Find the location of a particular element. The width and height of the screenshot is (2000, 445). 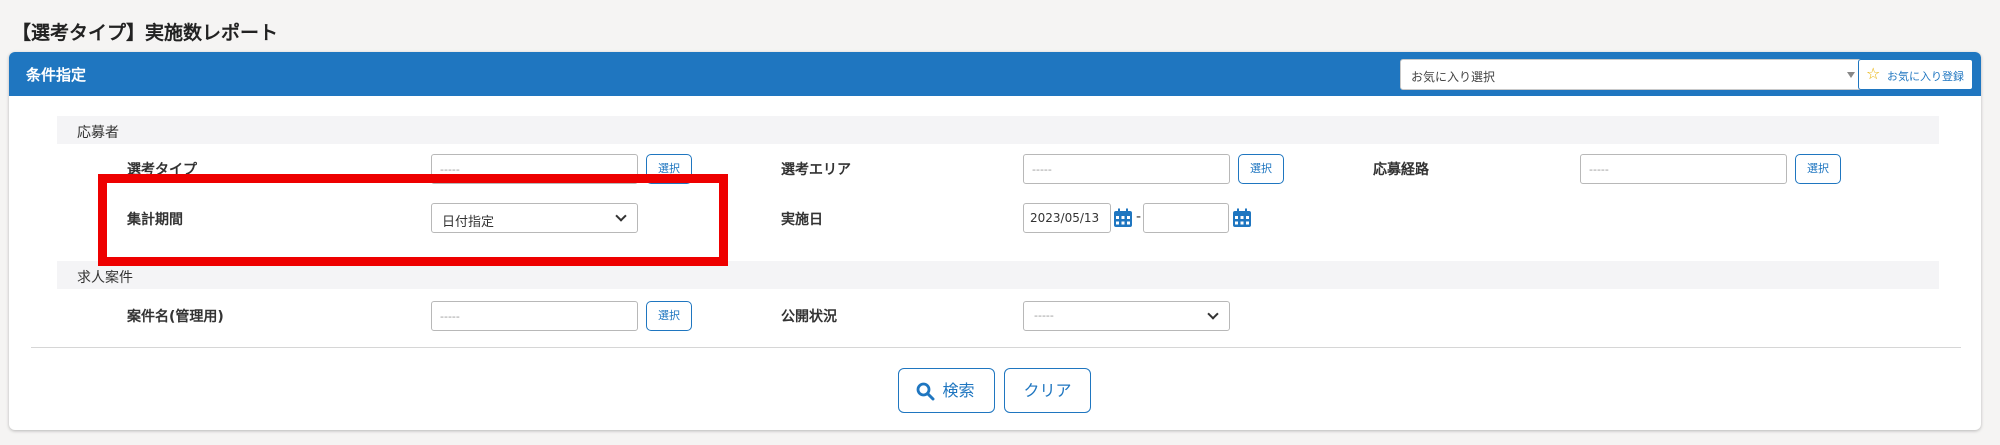

highlight-box is located at coordinates (413, 220).